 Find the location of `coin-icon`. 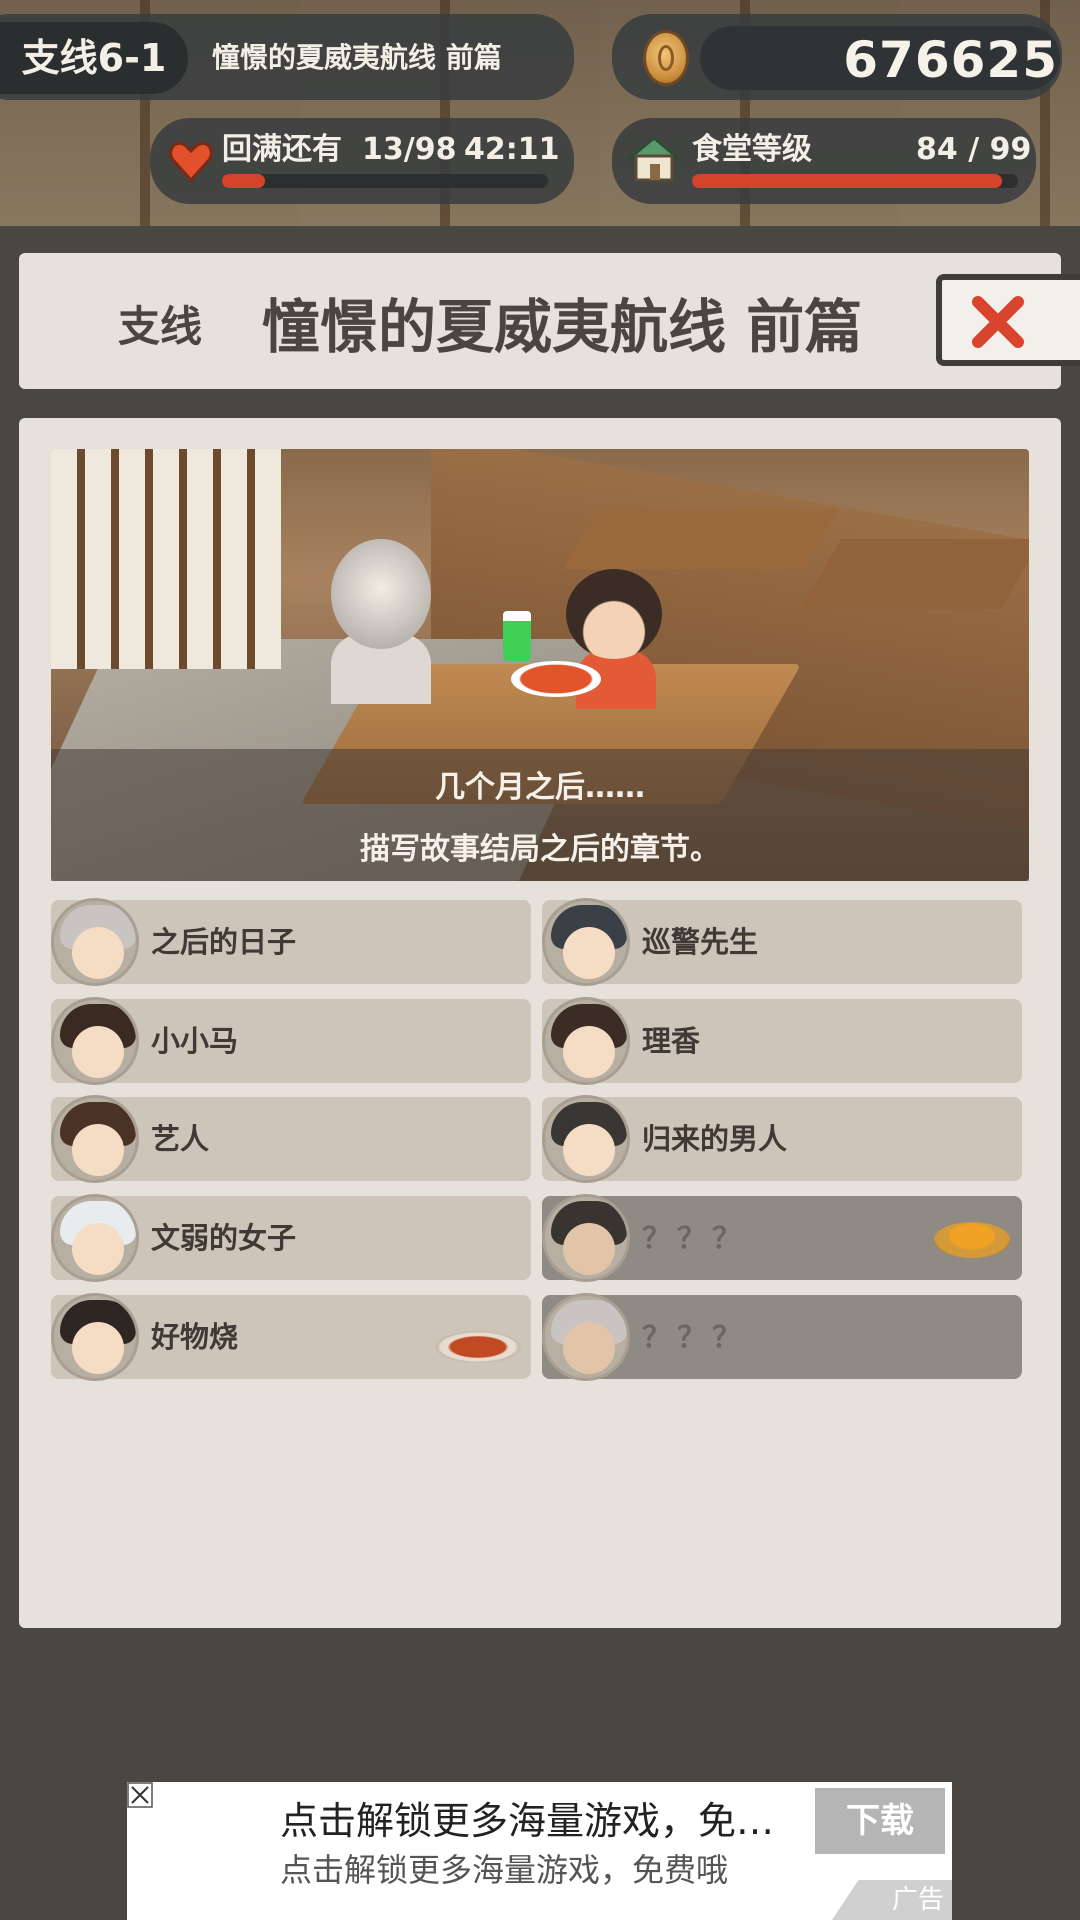

coin-icon is located at coordinates (666, 58).